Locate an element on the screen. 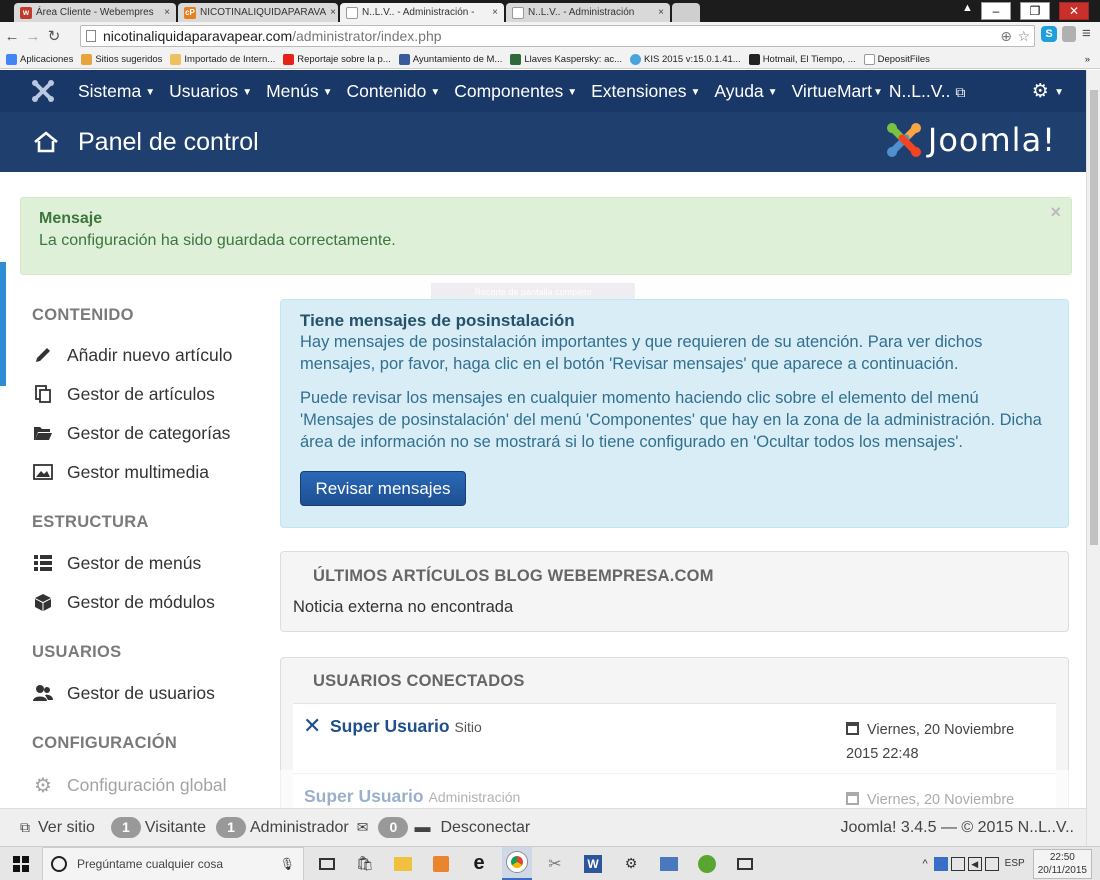 The height and width of the screenshot is (880, 1100). logout-user-icon: ✕ is located at coordinates (312, 726).